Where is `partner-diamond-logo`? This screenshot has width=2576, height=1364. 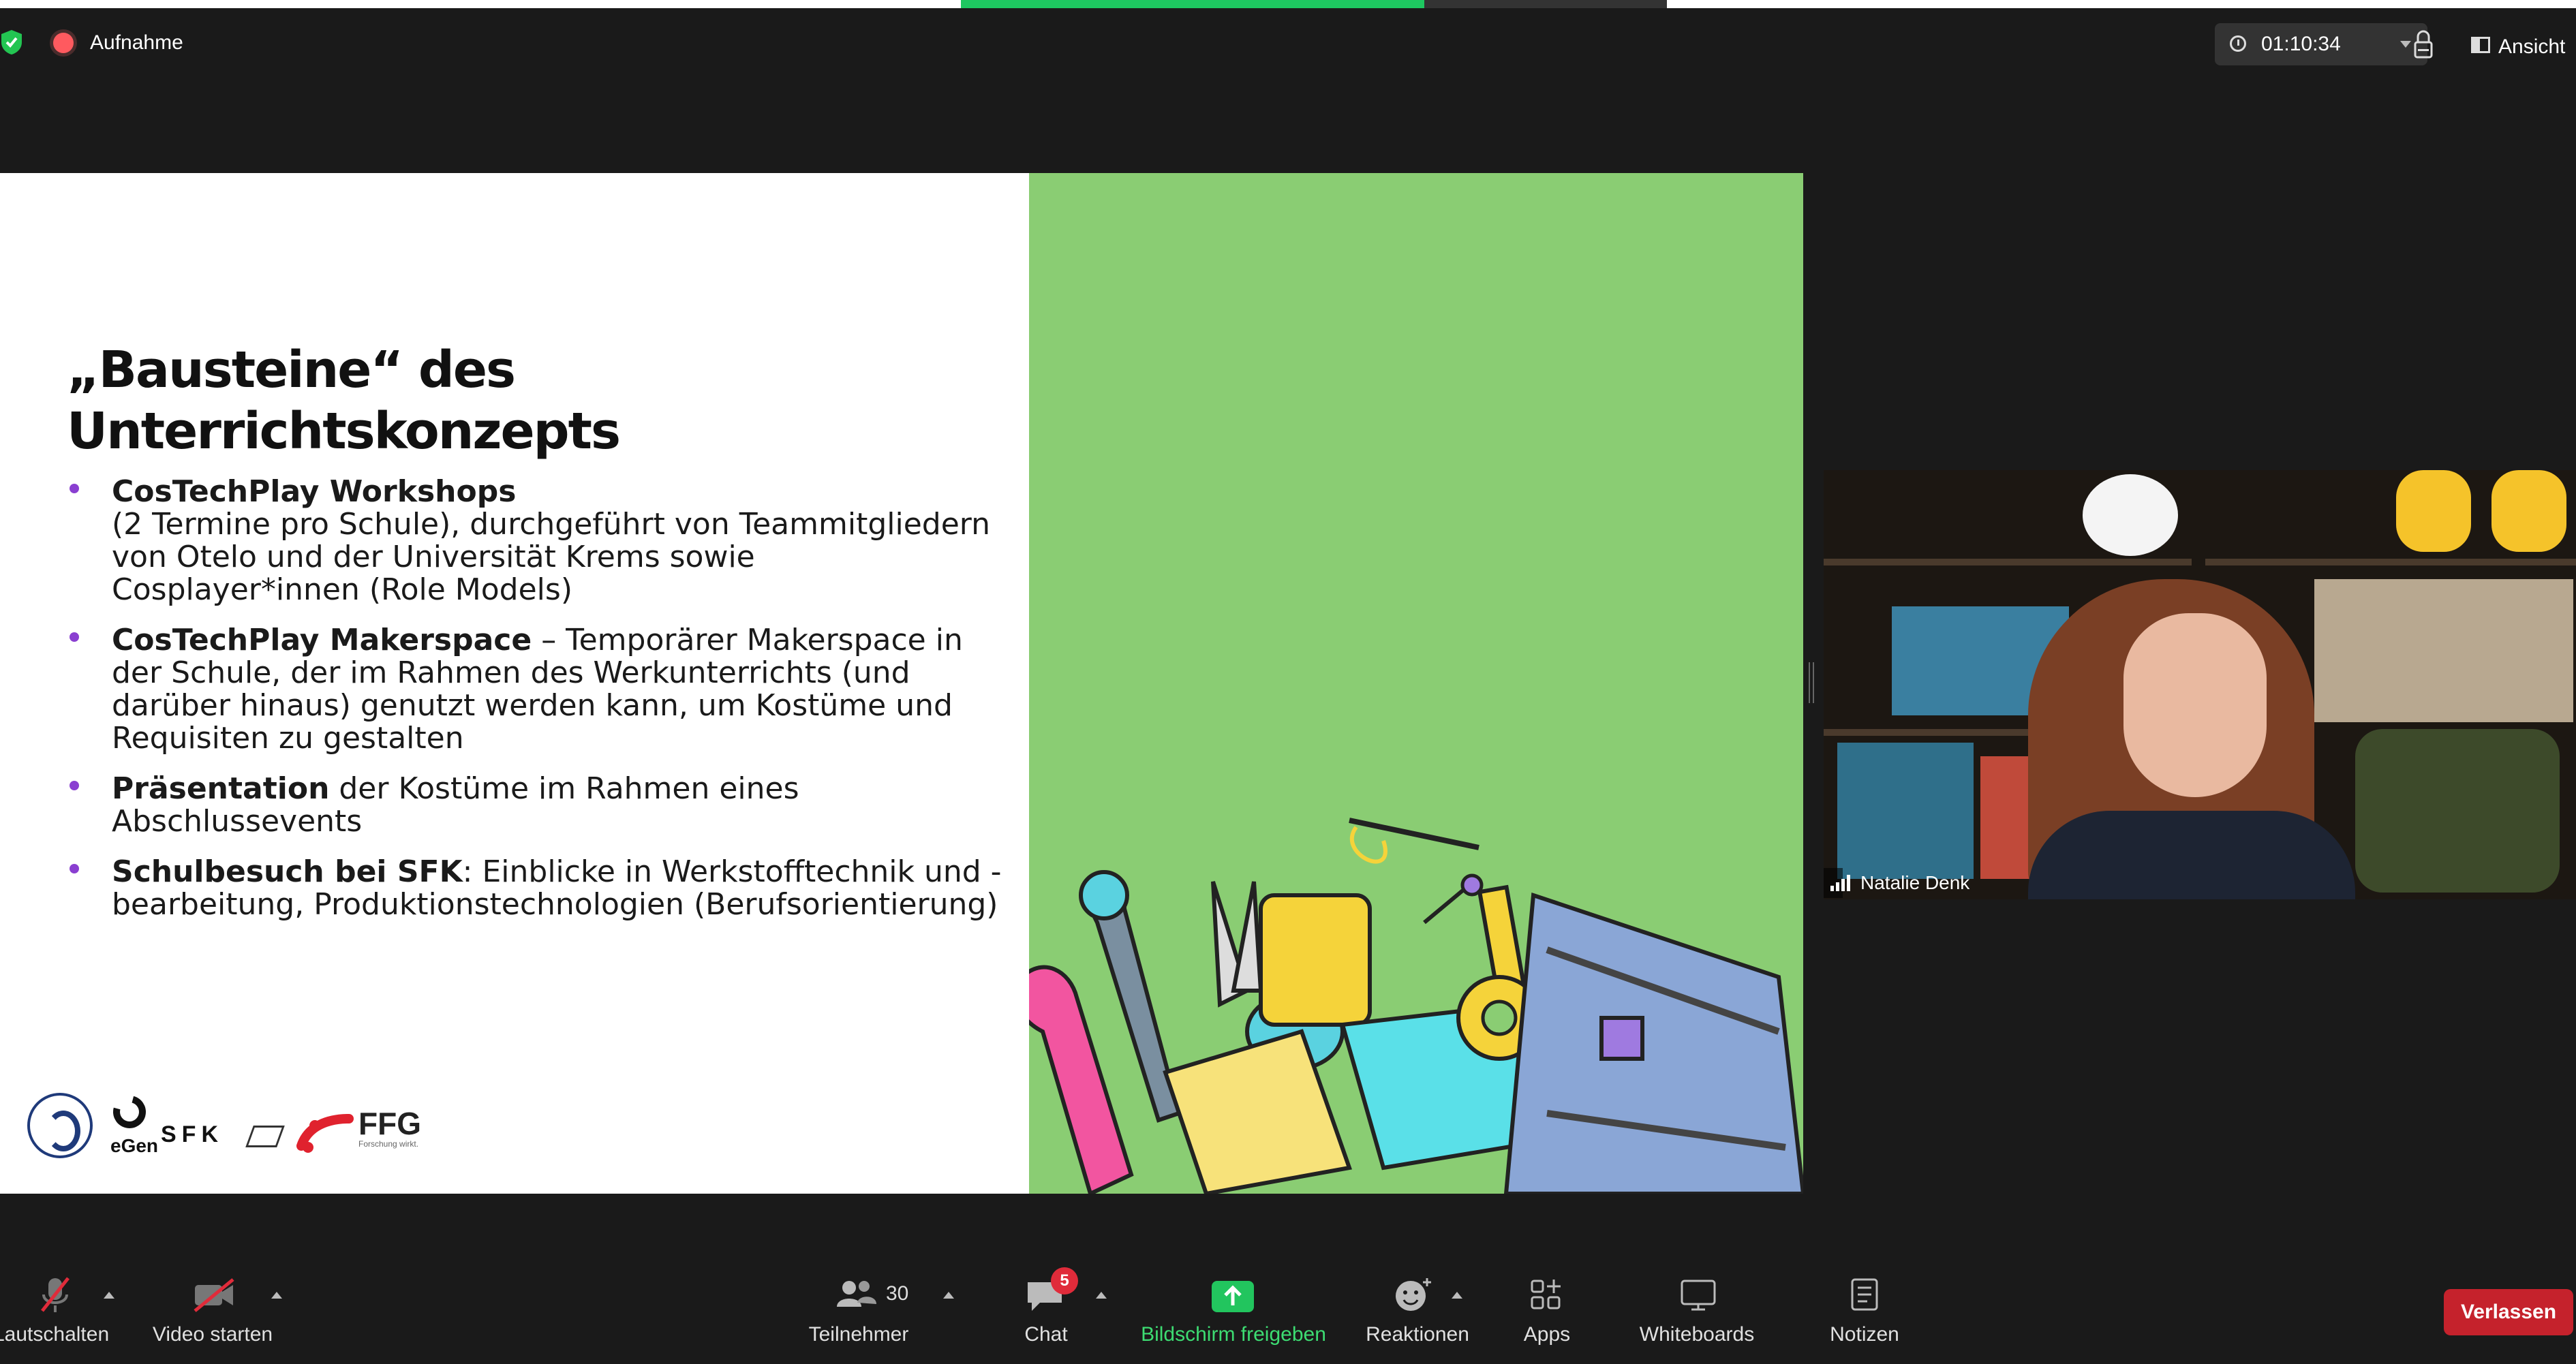
partner-diamond-logo is located at coordinates (265, 1136).